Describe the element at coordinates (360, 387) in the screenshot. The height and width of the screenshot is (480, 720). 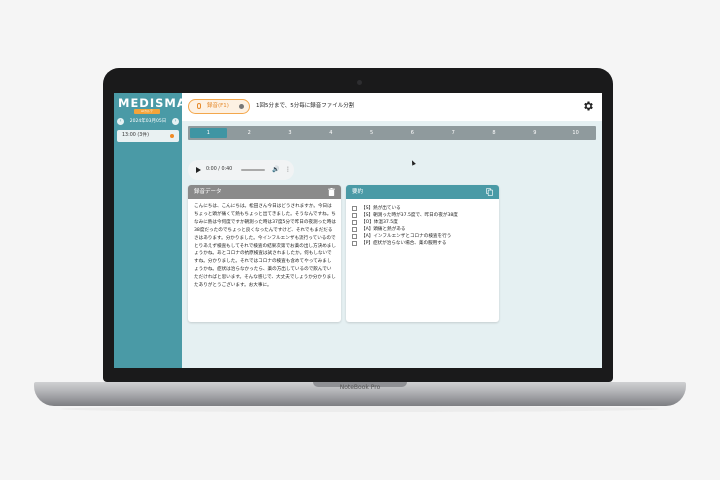
I see `laptop-label: NoteBook Pro` at that location.